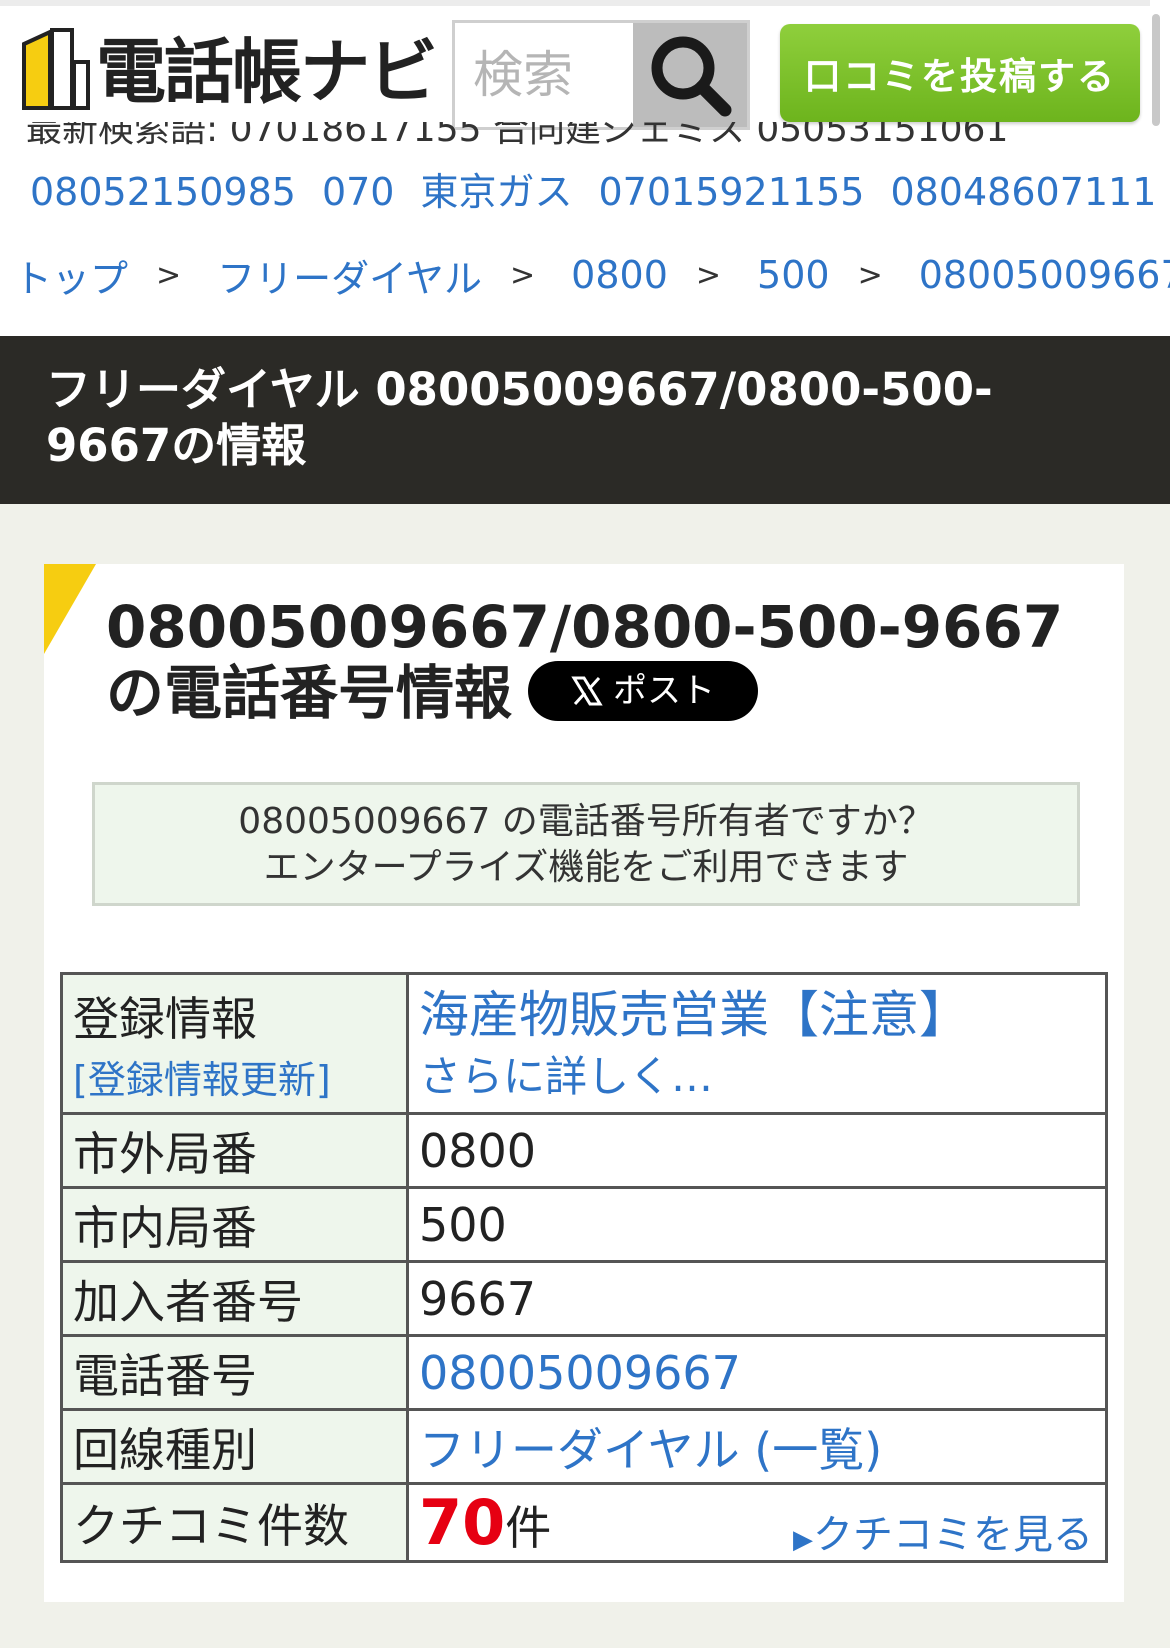 This screenshot has height=1648, width=1170. Describe the element at coordinates (953, 1534) in the screenshot. I see `see-reviews-label: クチコミを見る` at that location.